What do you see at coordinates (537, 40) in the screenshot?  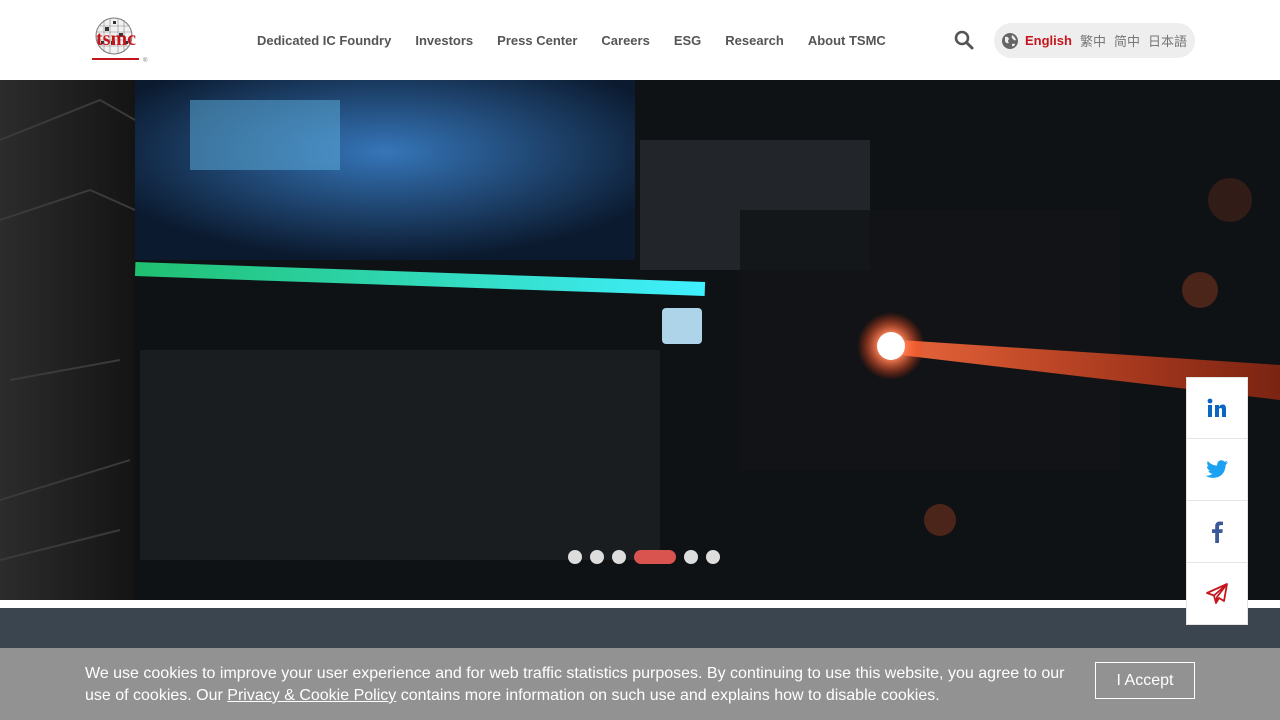 I see `nav-press-center: Press Center` at bounding box center [537, 40].